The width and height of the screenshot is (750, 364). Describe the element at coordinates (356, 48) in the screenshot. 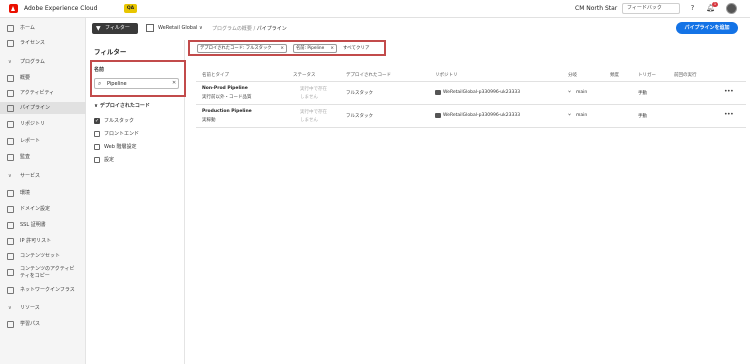

I see `clear-all-link: すべてクリア` at that location.